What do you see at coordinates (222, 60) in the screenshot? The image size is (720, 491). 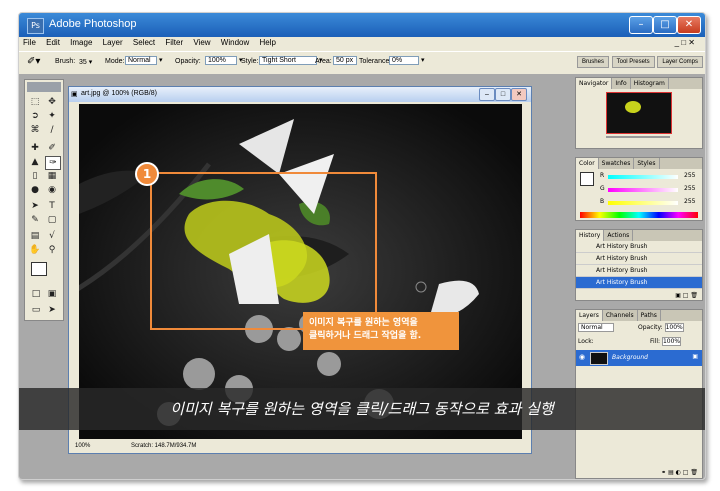 I see `opacity-field: 100% ▾` at bounding box center [222, 60].